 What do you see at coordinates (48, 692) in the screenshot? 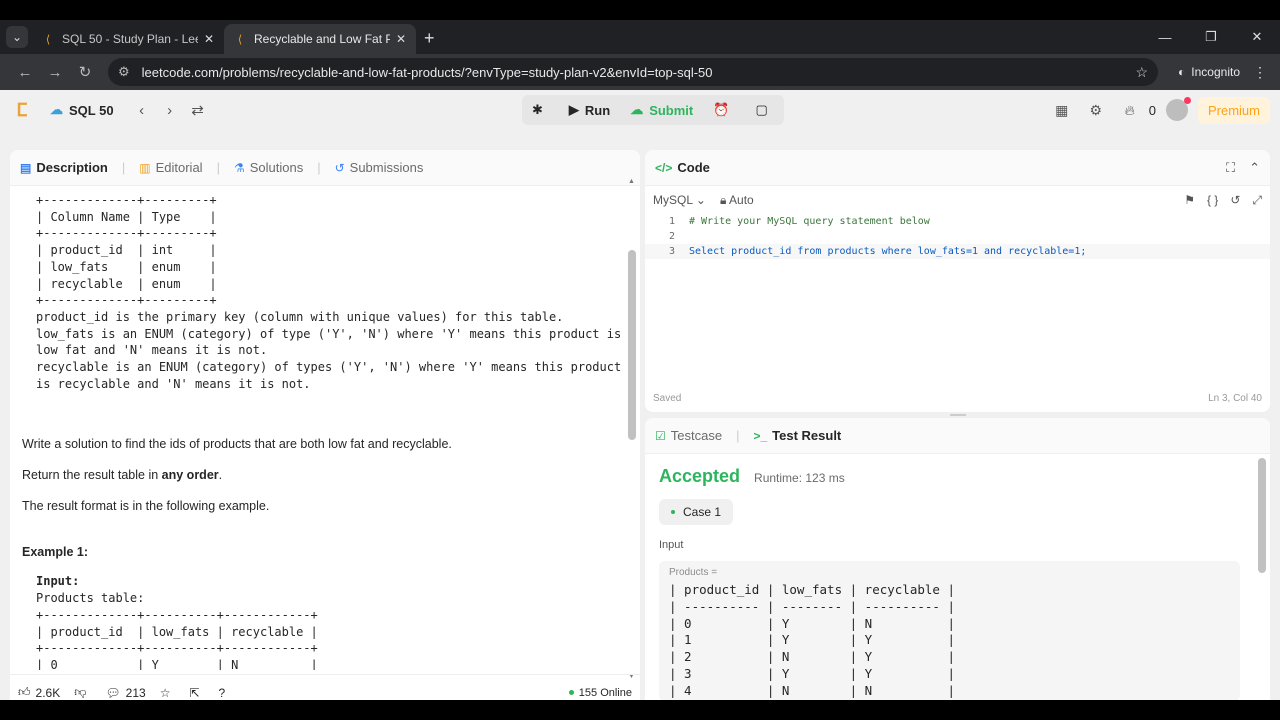
I see `like-count: 2.6K` at bounding box center [48, 692].